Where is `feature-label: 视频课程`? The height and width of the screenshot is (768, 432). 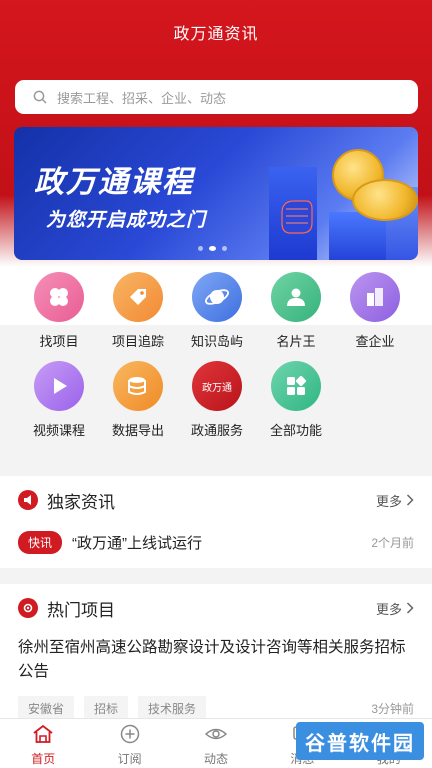
feature-label: 视频课程 is located at coordinates (58, 430).